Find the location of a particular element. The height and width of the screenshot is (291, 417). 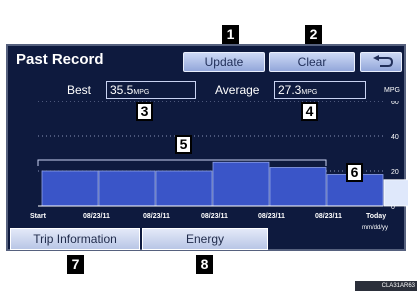

image-code: CLA31AR63 is located at coordinates (386, 286).